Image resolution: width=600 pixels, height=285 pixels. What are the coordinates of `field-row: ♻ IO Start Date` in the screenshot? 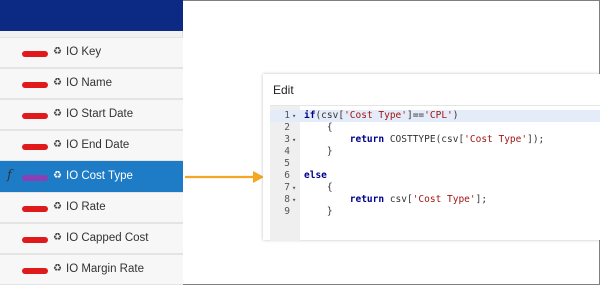 It's located at (91, 114).